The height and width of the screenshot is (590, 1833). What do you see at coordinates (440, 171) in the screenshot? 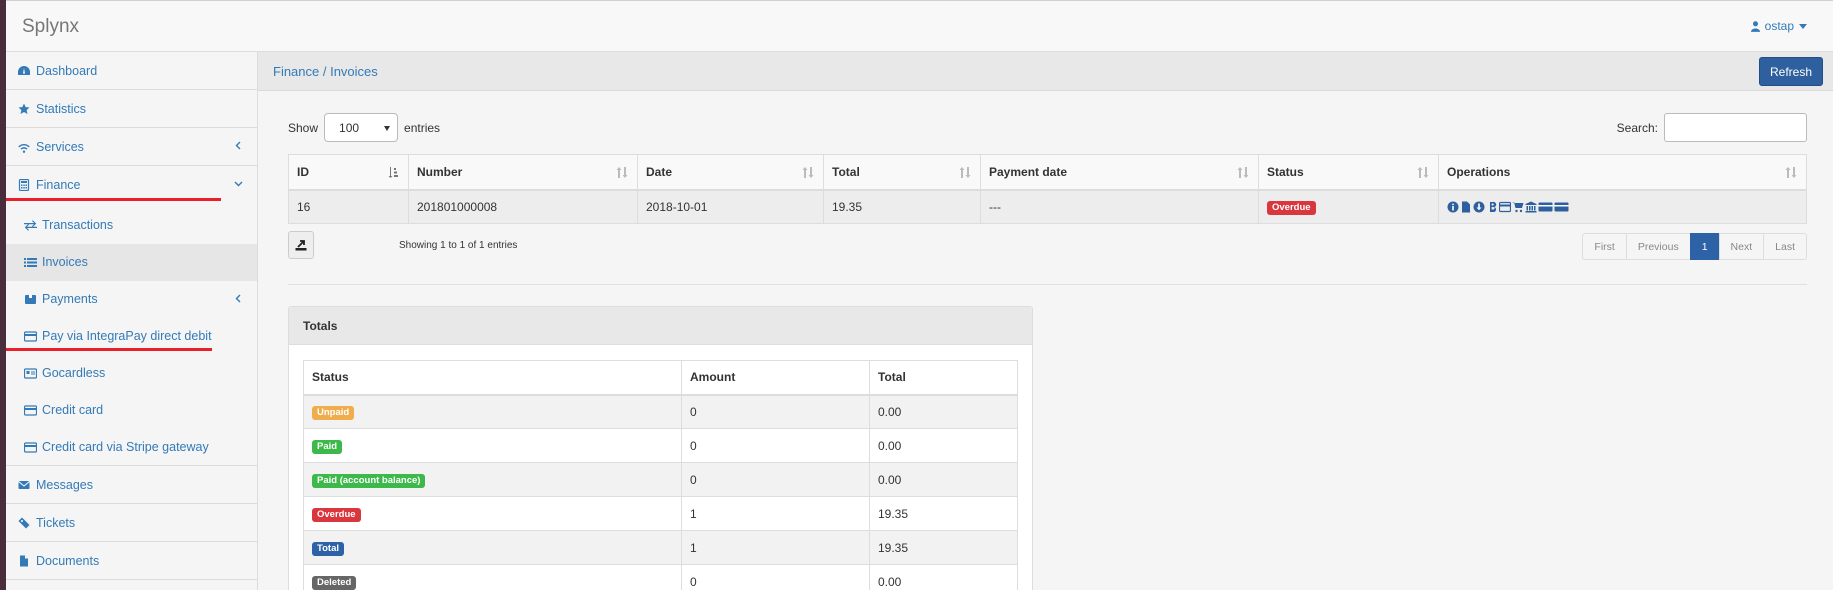
I see `column-header-label: Number` at bounding box center [440, 171].